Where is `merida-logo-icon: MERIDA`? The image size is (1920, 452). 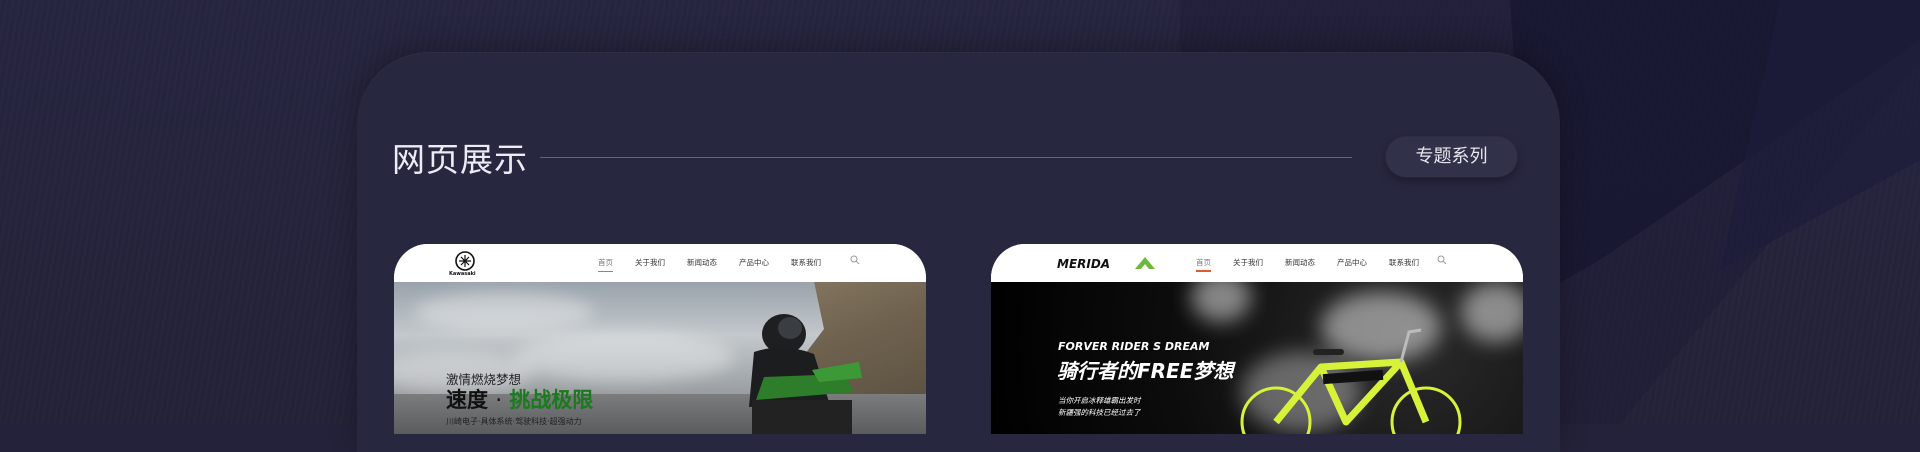 merida-logo-icon: MERIDA is located at coordinates (1106, 264).